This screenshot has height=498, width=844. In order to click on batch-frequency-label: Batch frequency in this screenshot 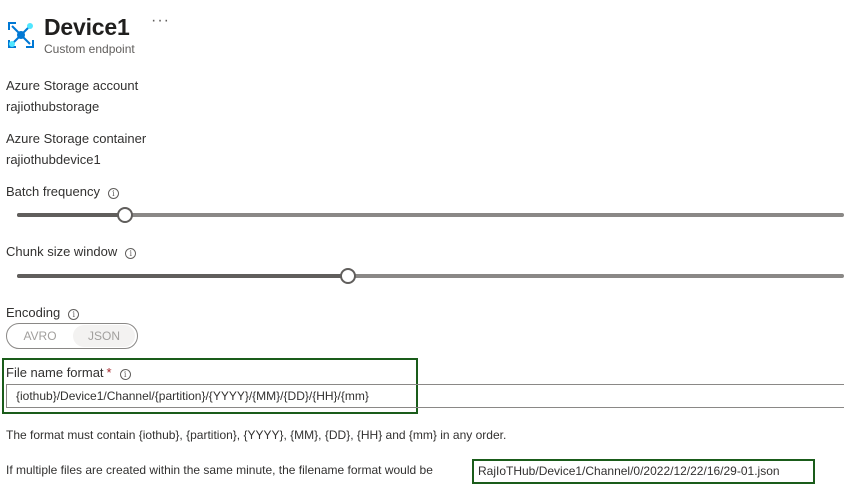, I will do `click(53, 191)`.